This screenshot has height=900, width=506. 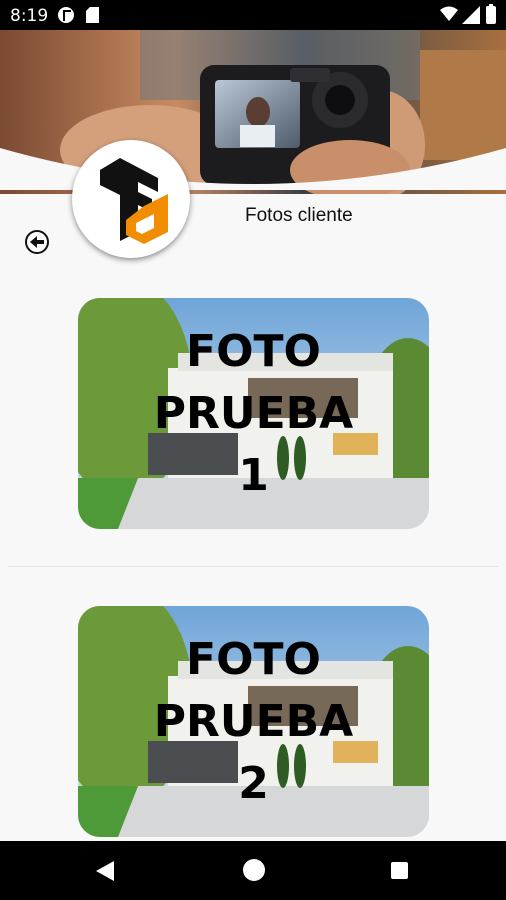 I want to click on arrow-left-circle-icon, so click(x=37, y=242).